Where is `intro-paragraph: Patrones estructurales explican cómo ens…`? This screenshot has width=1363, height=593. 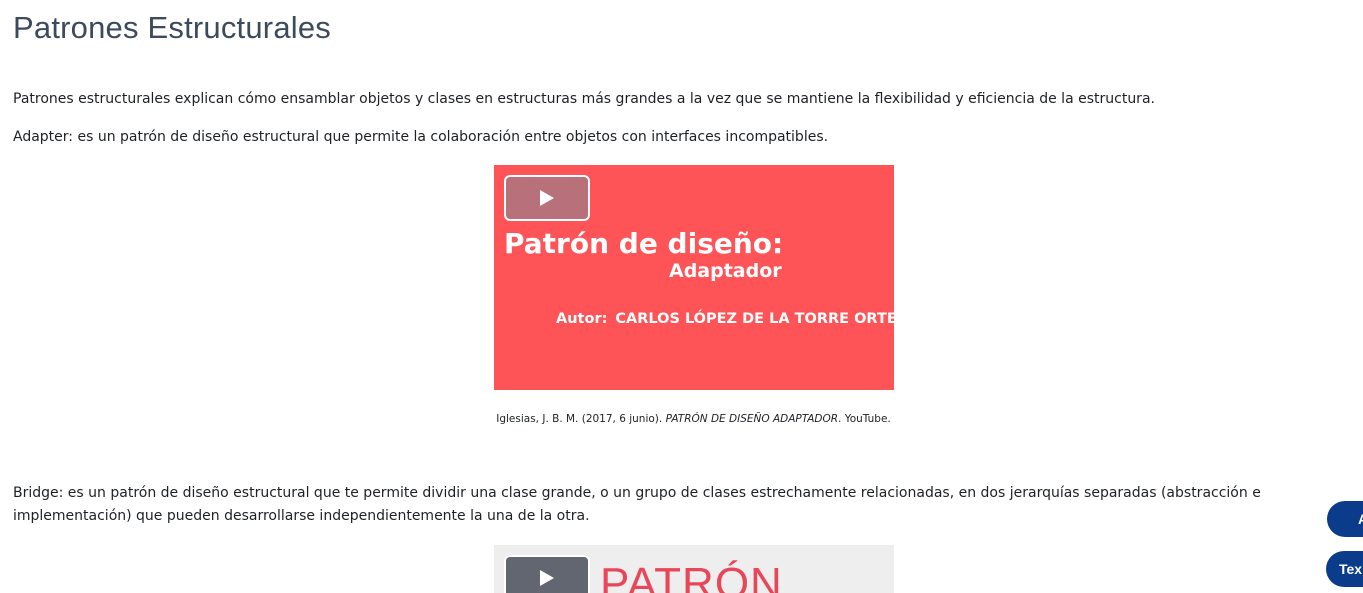 intro-paragraph: Patrones estructurales explican cómo ens… is located at coordinates (584, 99).